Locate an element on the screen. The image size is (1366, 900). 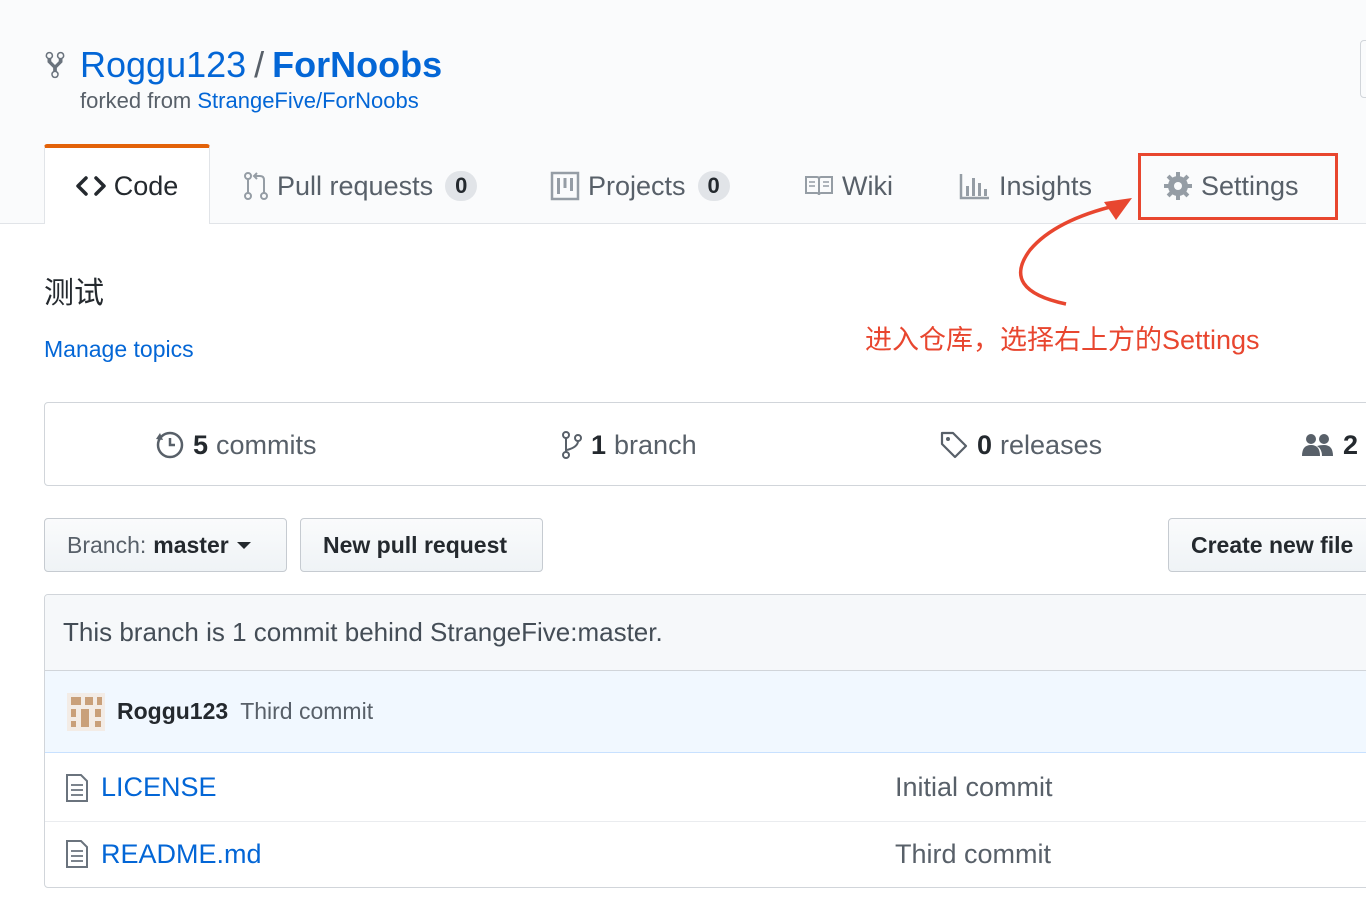
tab-code: Code is located at coordinates (127, 184).